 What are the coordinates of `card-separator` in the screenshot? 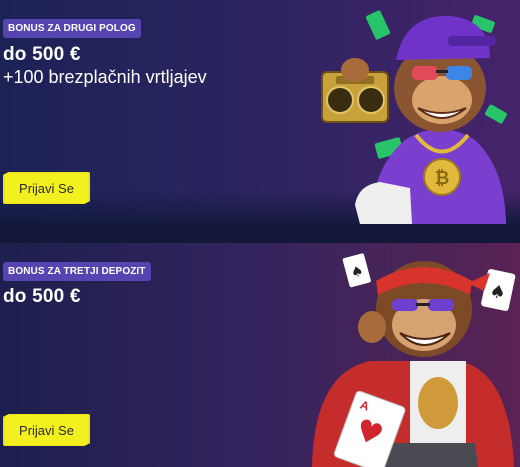 It's located at (260, 233).